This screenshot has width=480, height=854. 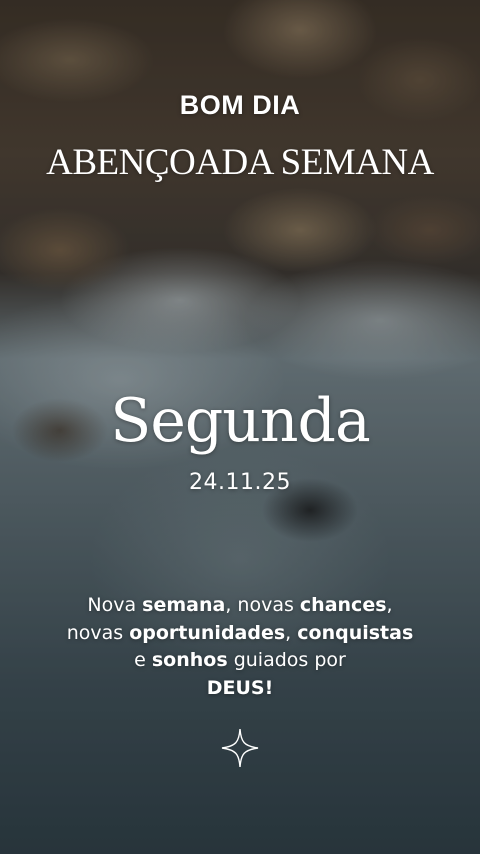 What do you see at coordinates (262, 605) in the screenshot?
I see `message-segment: , novas` at bounding box center [262, 605].